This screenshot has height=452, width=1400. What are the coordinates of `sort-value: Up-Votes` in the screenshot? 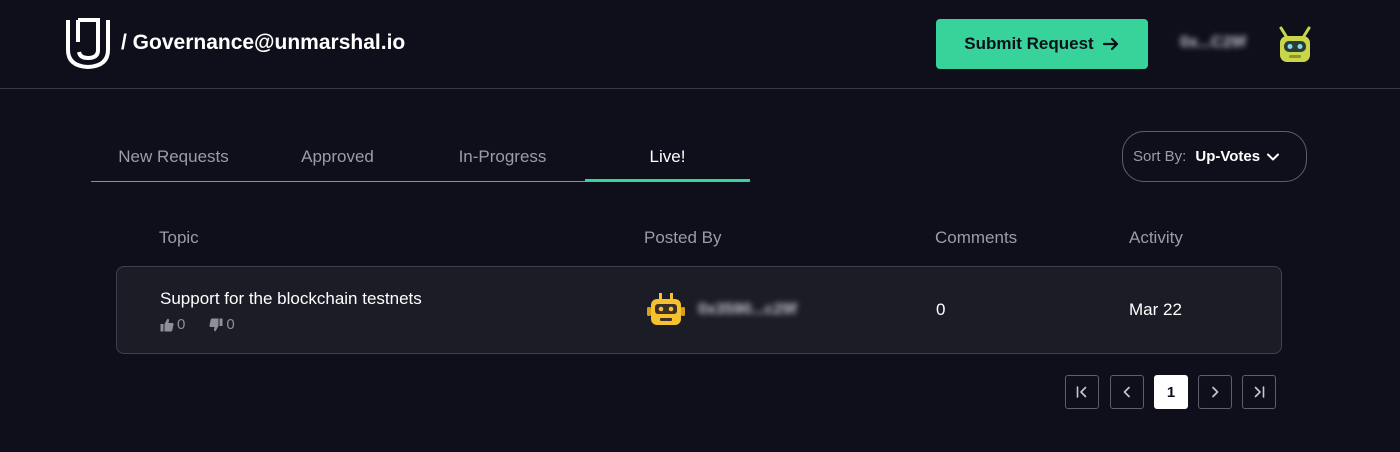 It's located at (1228, 156).